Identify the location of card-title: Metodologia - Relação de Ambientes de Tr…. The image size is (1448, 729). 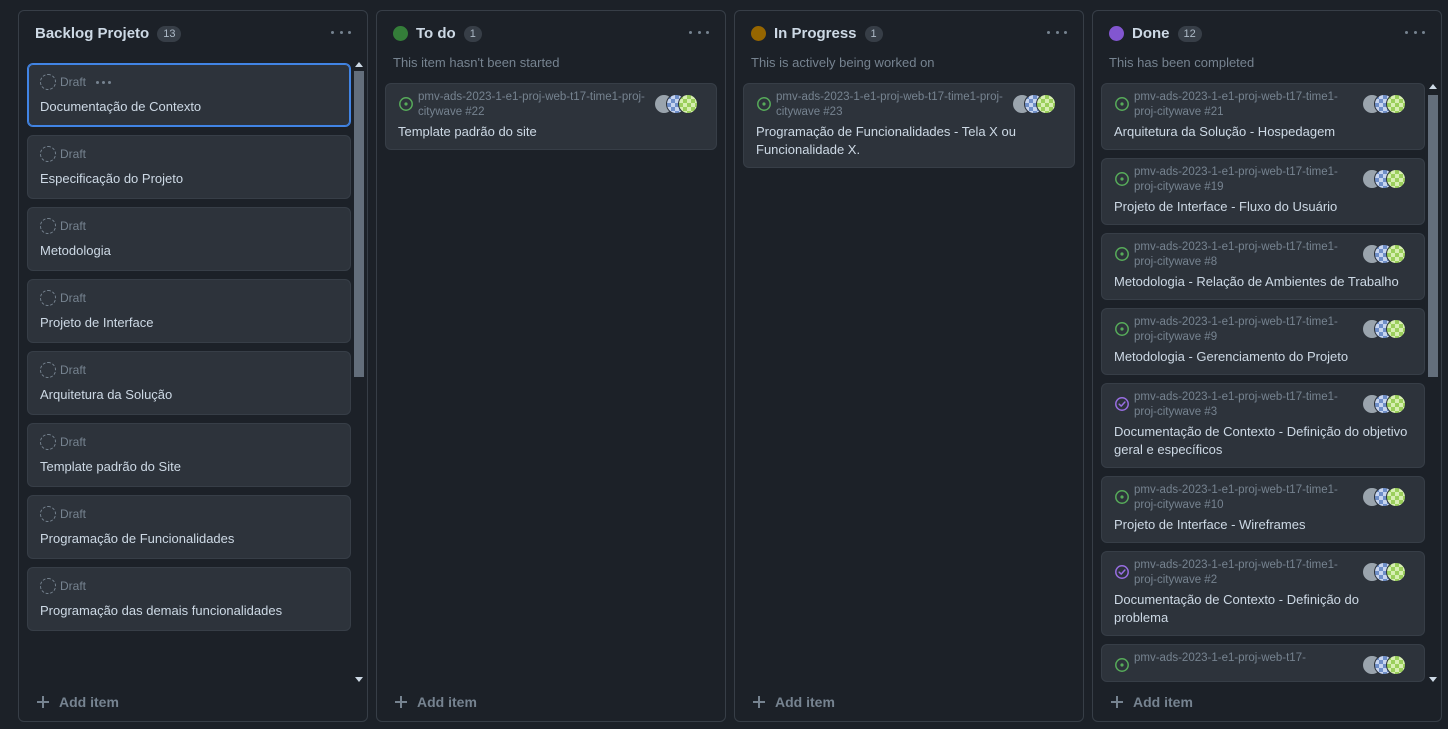
(1263, 282).